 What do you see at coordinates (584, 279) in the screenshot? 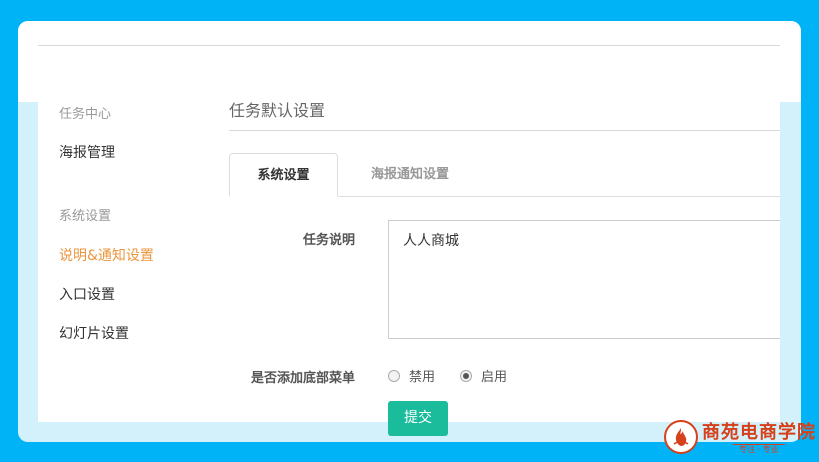
I see `task-description-textarea: 人人商城` at bounding box center [584, 279].